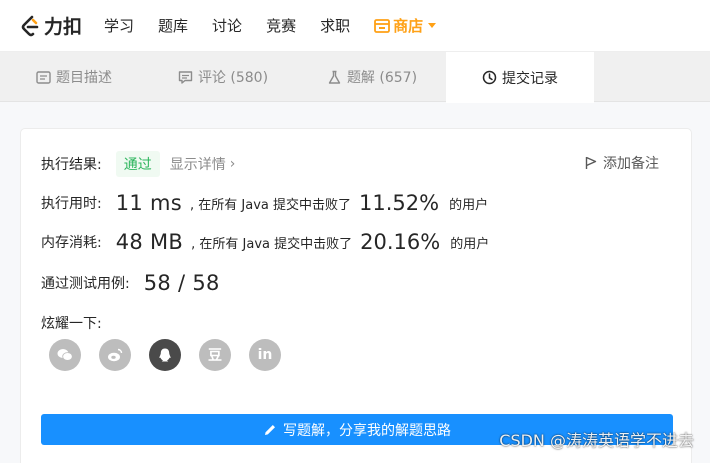 The image size is (710, 463). Describe the element at coordinates (367, 430) in the screenshot. I see `write-solution-label: 写题解，分享我的解题思路` at that location.